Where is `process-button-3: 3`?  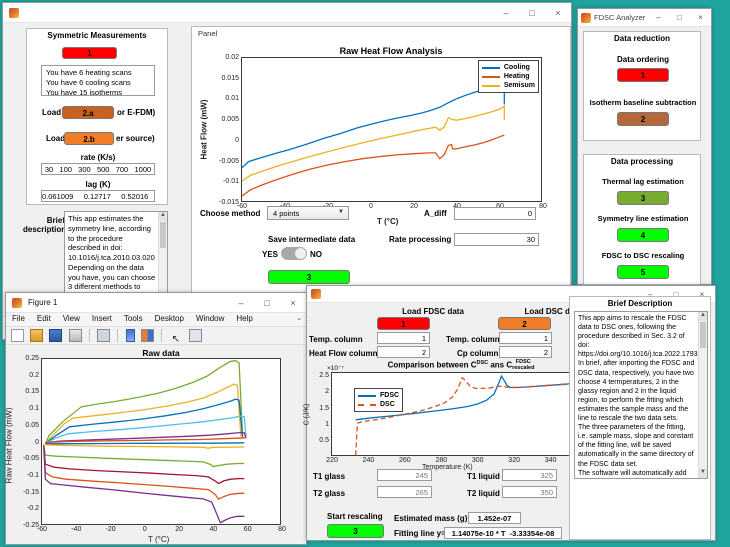
process-button-3: 3 is located at coordinates (309, 277).